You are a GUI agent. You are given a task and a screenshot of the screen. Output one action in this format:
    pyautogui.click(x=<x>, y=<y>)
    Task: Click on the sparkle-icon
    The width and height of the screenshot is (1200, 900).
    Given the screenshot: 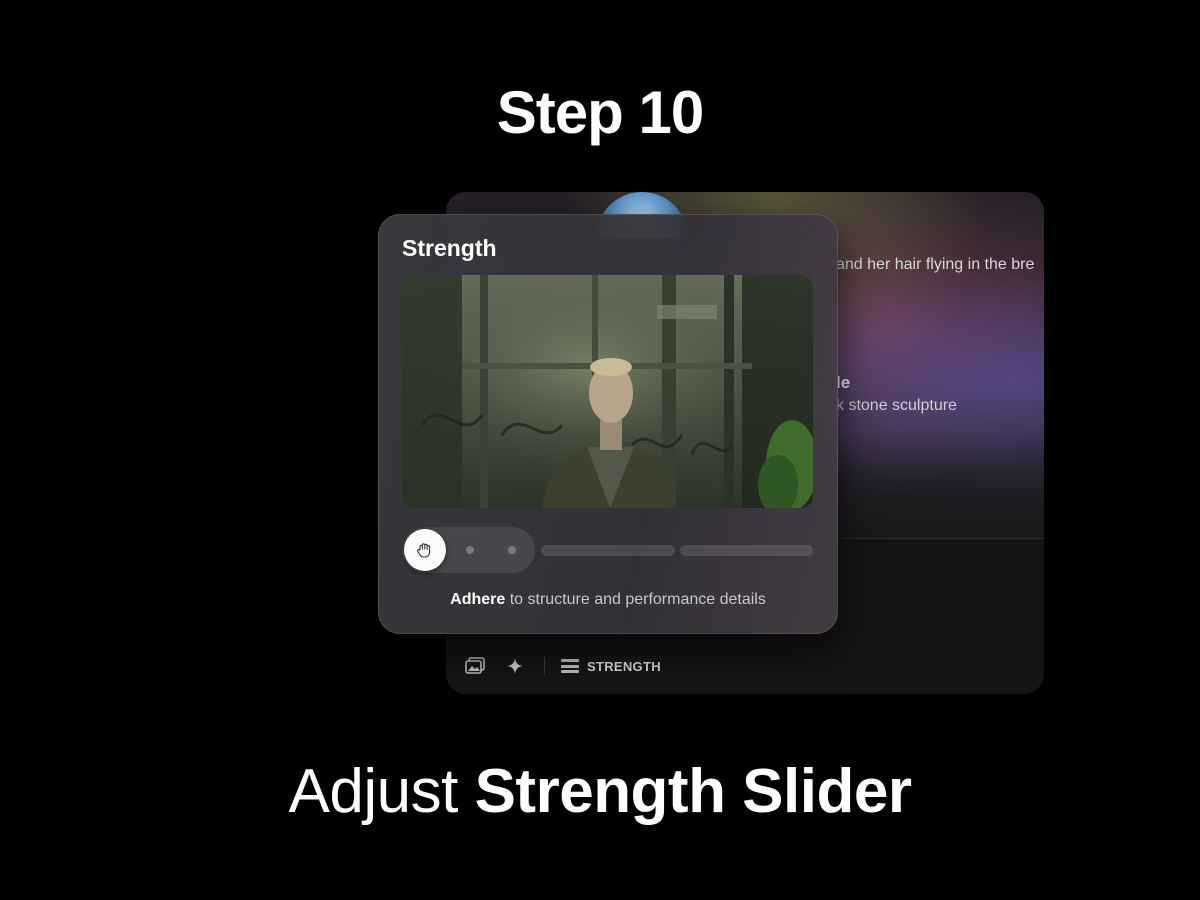 What is the action you would take?
    pyautogui.click(x=515, y=666)
    